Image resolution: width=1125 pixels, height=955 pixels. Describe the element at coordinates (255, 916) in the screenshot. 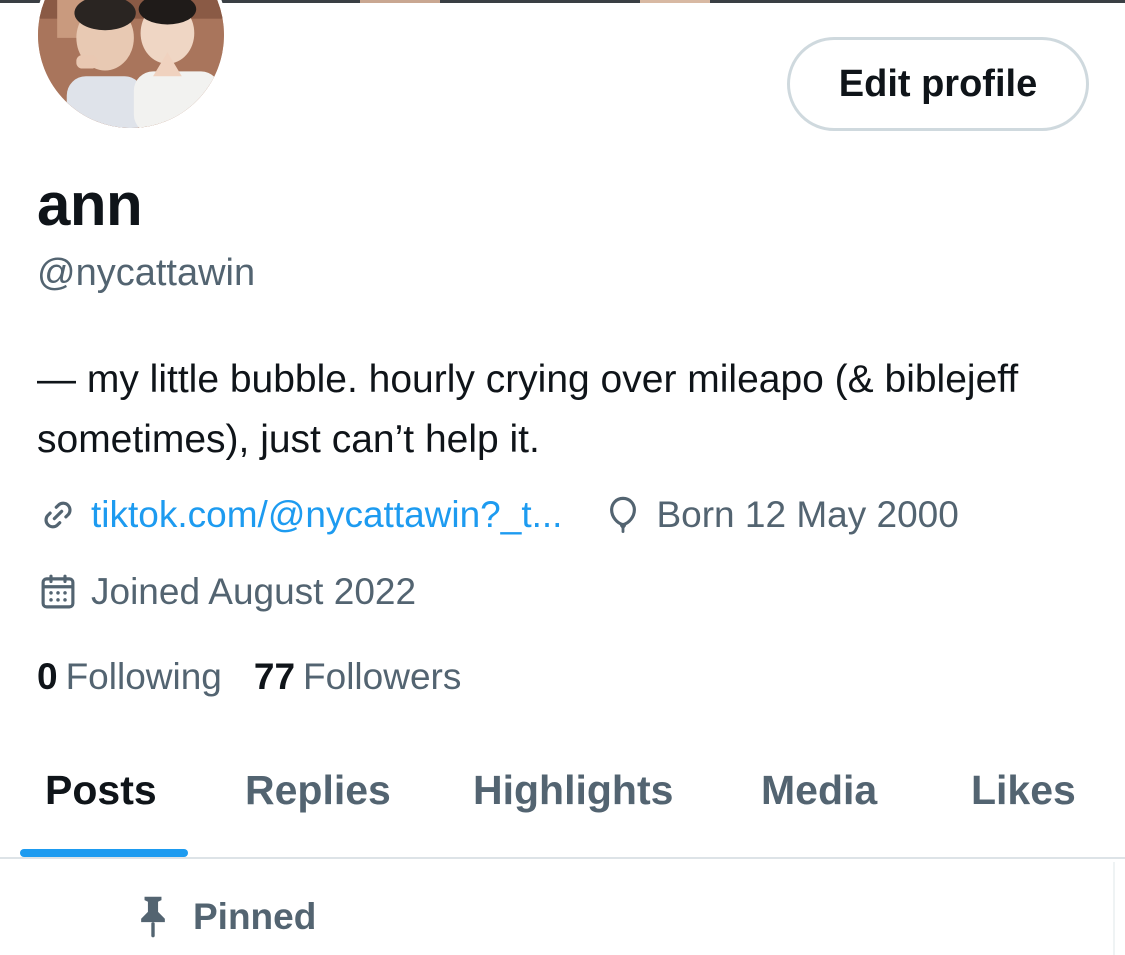

I see `pinned-label: Pinned` at that location.